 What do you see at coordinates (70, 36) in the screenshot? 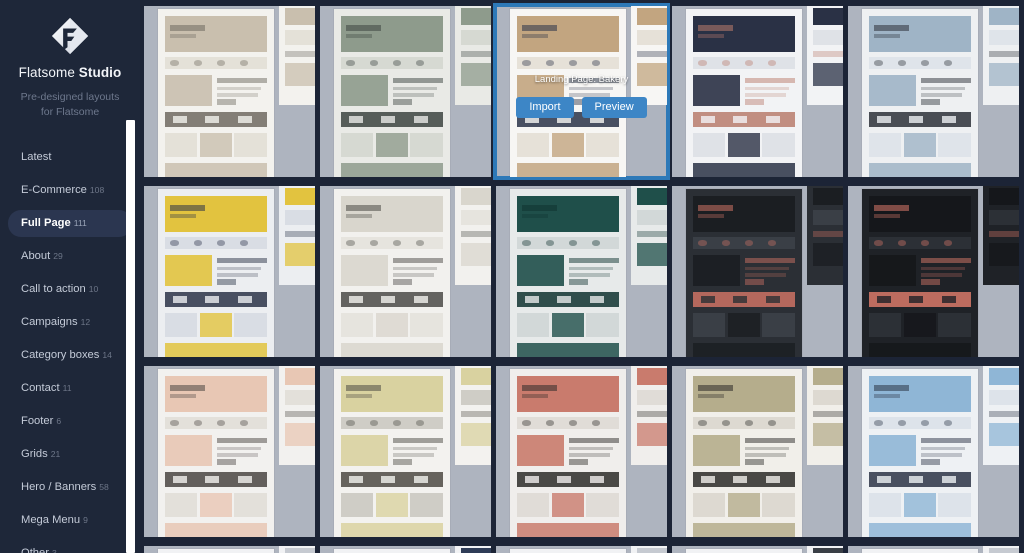
I see `flatsome-diamond-logo-icon` at bounding box center [70, 36].